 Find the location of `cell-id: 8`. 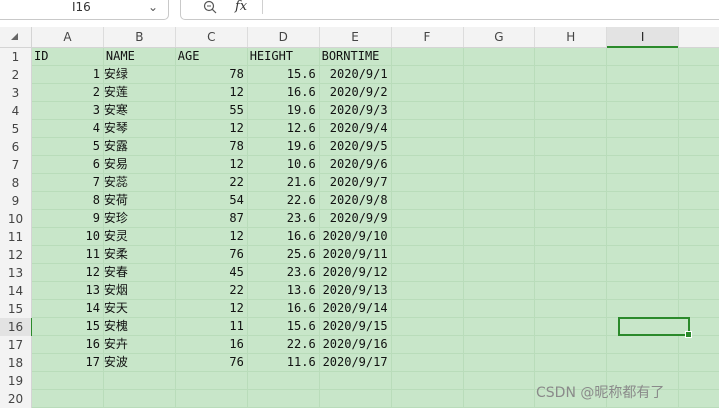

cell-id: 8 is located at coordinates (68, 200).